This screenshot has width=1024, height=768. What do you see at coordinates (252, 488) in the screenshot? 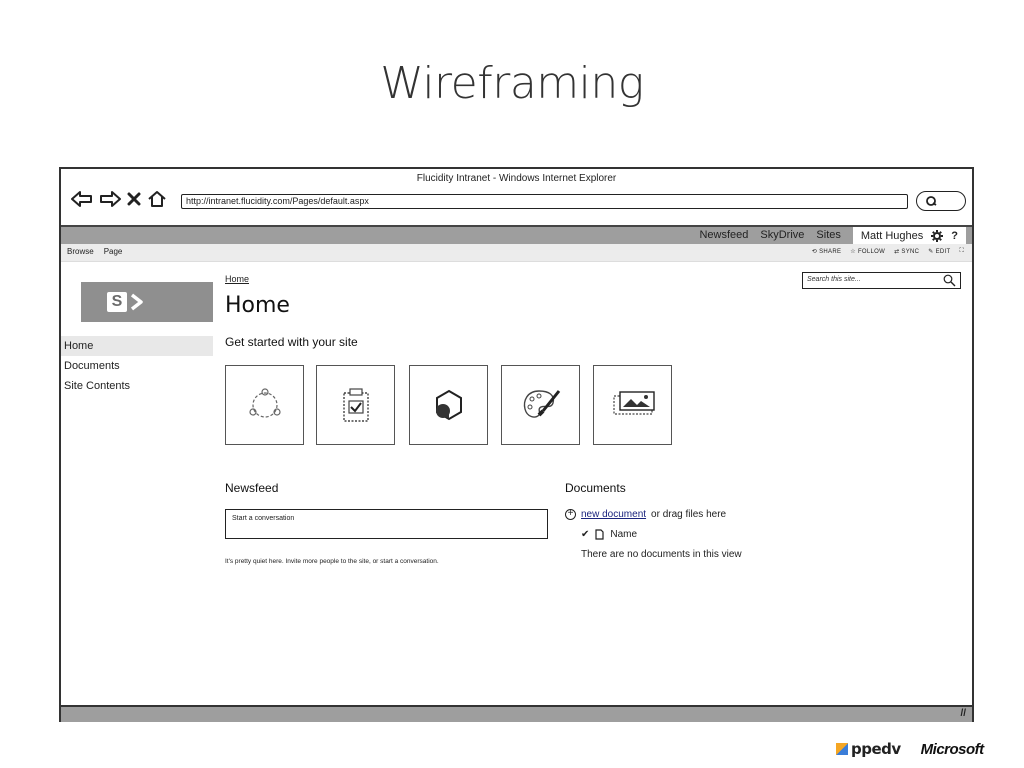
I see `newsfeed-heading: Newsfeed` at bounding box center [252, 488].